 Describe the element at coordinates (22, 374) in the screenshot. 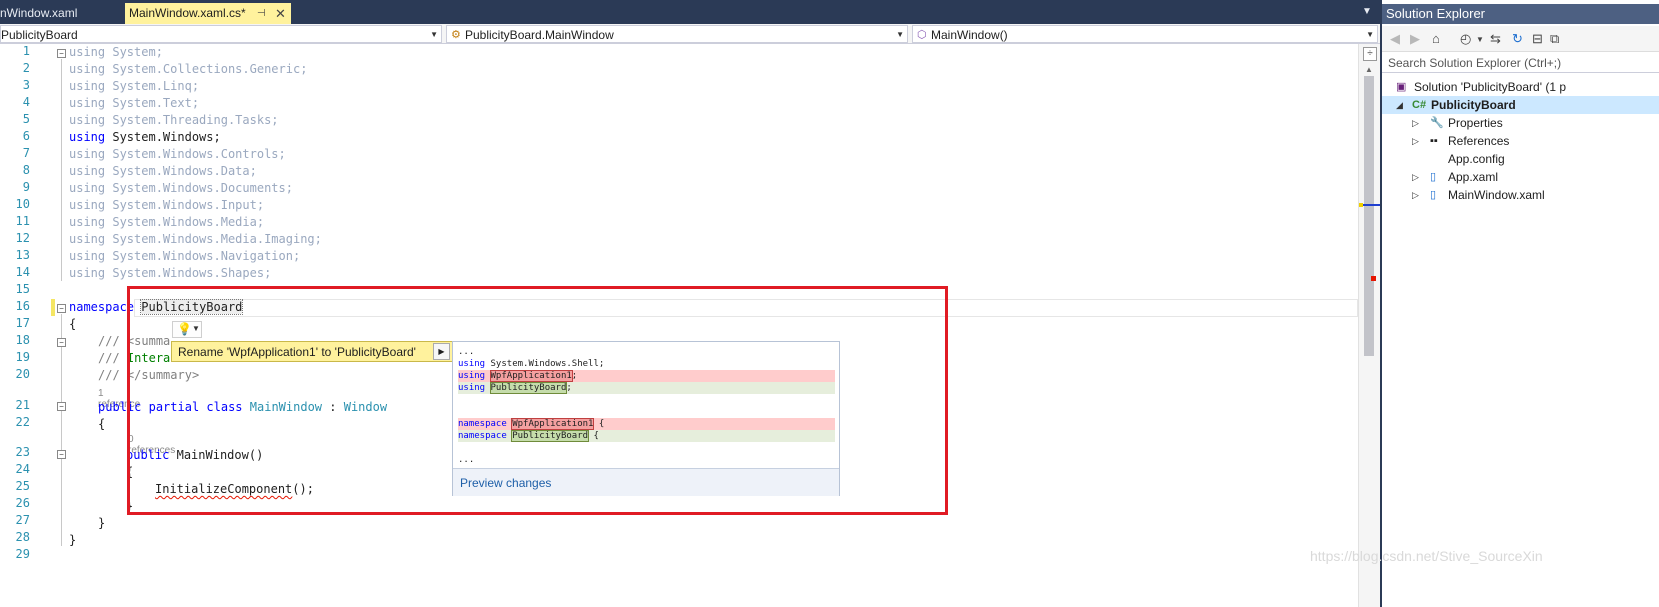

I see `line-number: 20` at that location.